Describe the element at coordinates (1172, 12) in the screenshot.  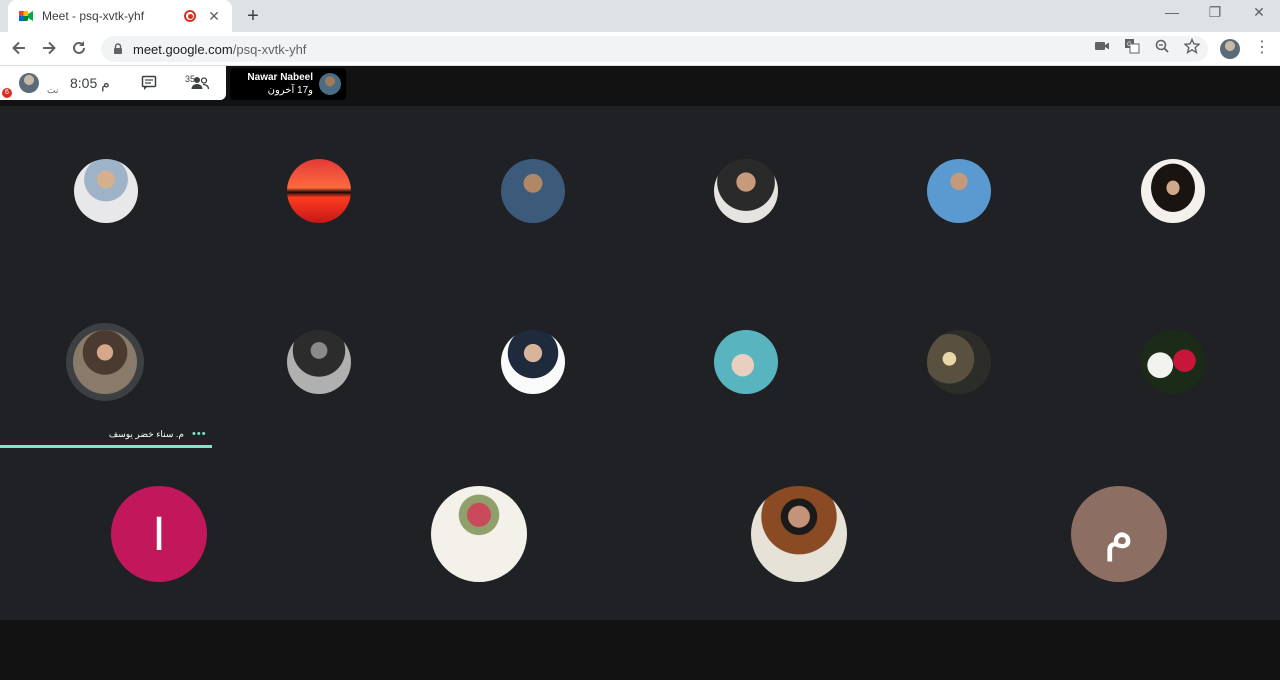
I see `minimize-button: —` at that location.